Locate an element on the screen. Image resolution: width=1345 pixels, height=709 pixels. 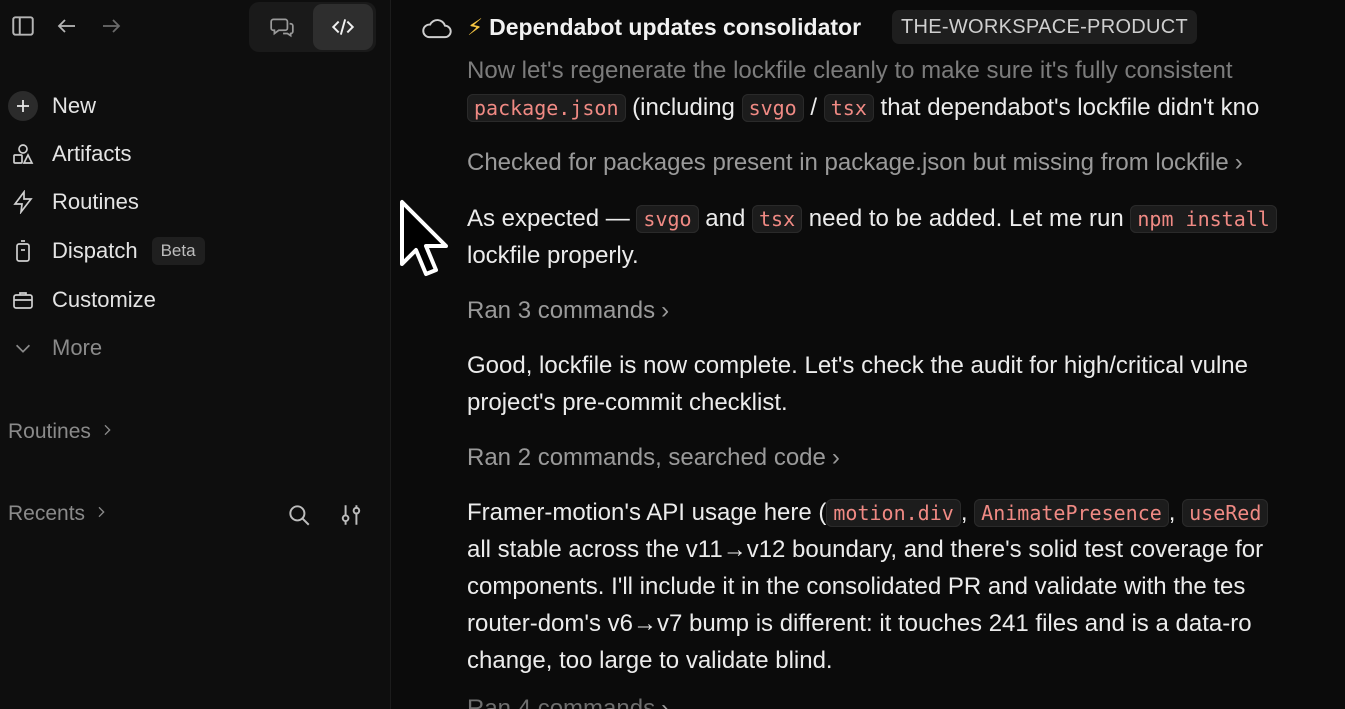
code-icon is located at coordinates (343, 27).